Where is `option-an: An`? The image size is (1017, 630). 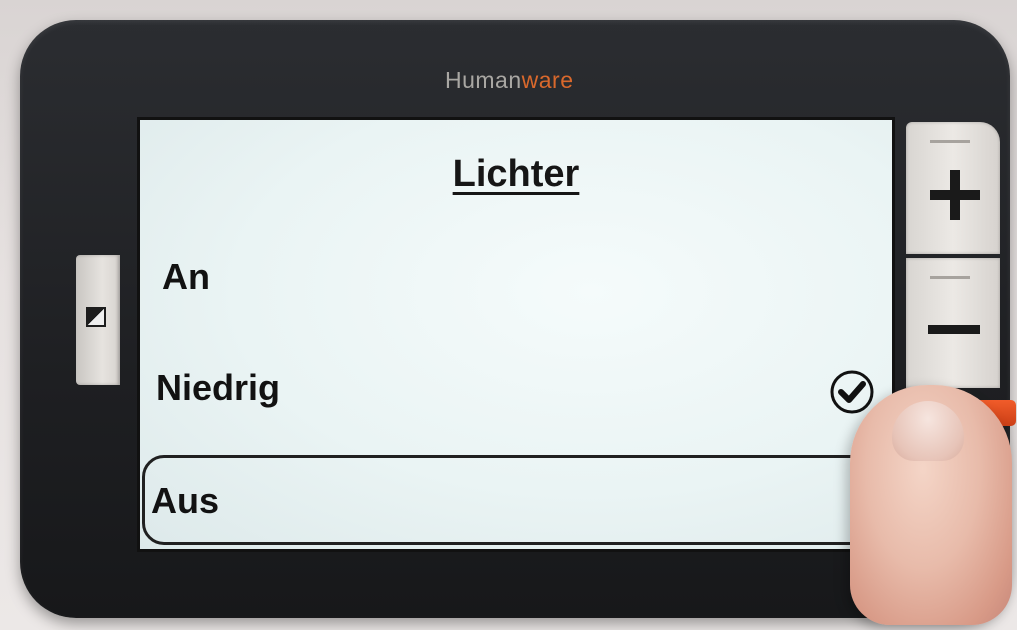 option-an: An is located at coordinates (186, 277).